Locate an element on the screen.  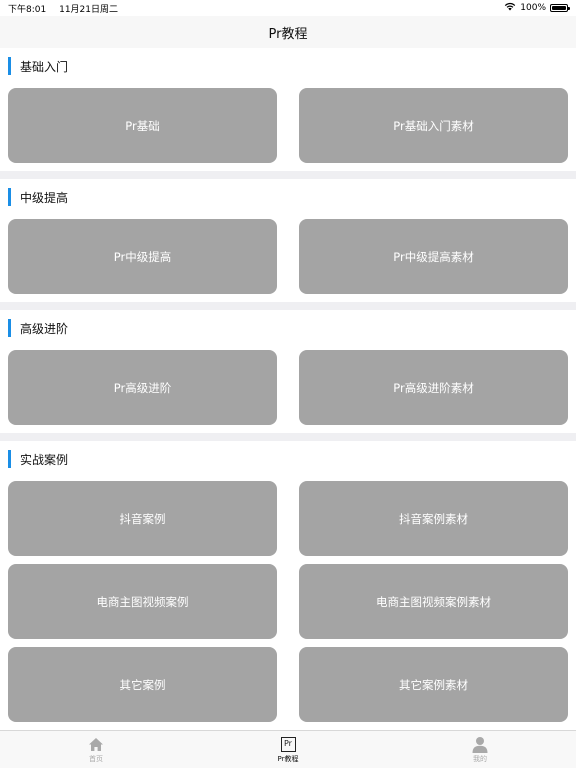
section-header: 高级进阶 is located at coordinates (288, 328).